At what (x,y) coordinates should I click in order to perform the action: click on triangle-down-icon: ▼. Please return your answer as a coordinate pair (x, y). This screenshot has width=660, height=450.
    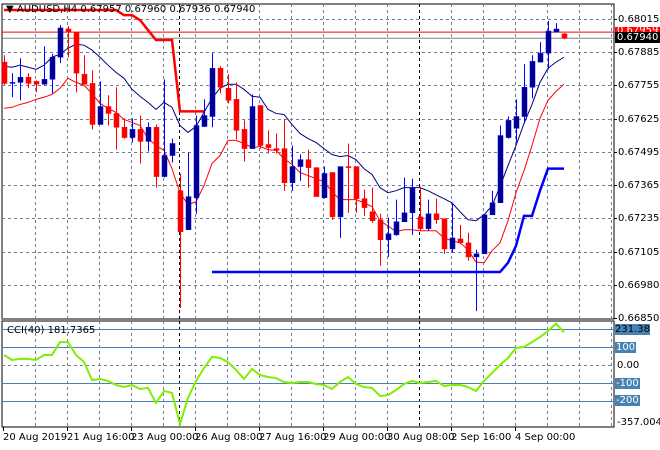
    Looking at the image, I should click on (10, 9).